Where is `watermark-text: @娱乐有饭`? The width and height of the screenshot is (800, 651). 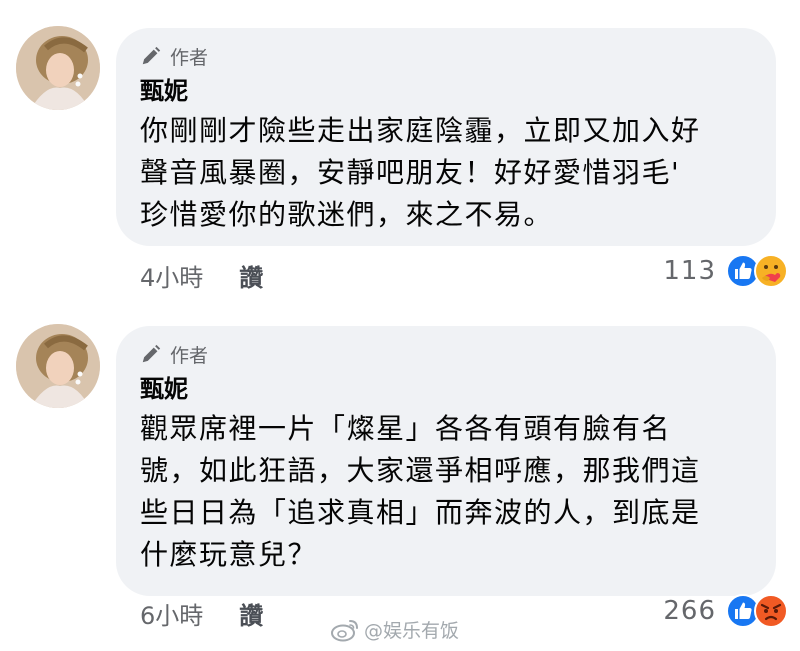
watermark-text: @娱乐有饭 is located at coordinates (412, 631).